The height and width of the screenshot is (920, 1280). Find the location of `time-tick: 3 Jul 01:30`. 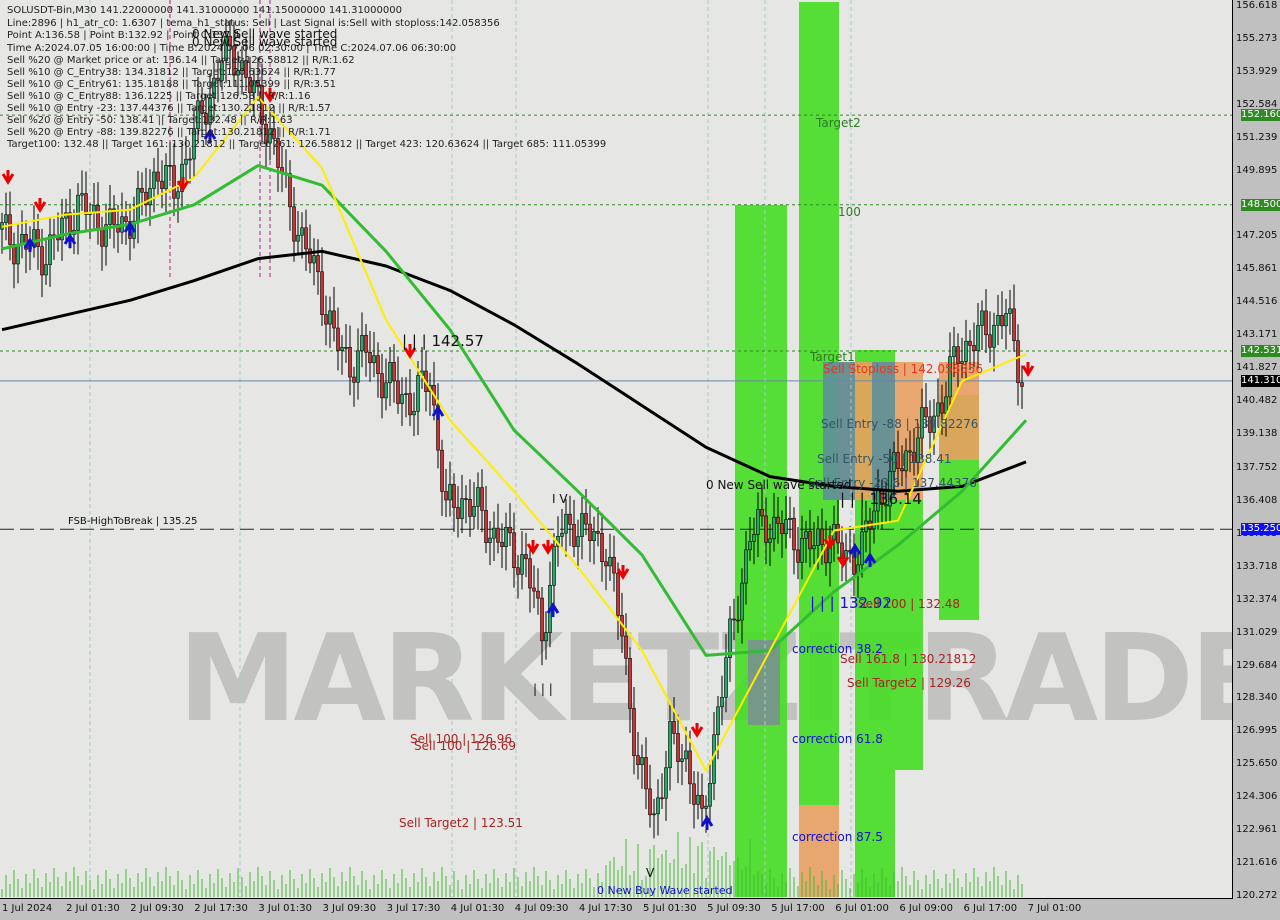

time-tick: 3 Jul 01:30 is located at coordinates (285, 908).